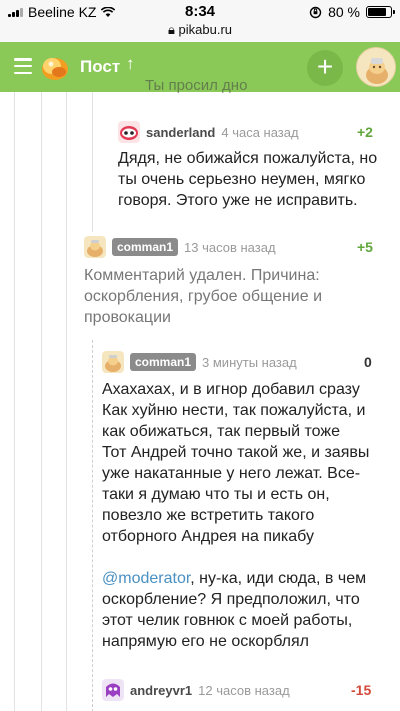 The image size is (400, 711). I want to click on monster-avatar-icon, so click(113, 690).